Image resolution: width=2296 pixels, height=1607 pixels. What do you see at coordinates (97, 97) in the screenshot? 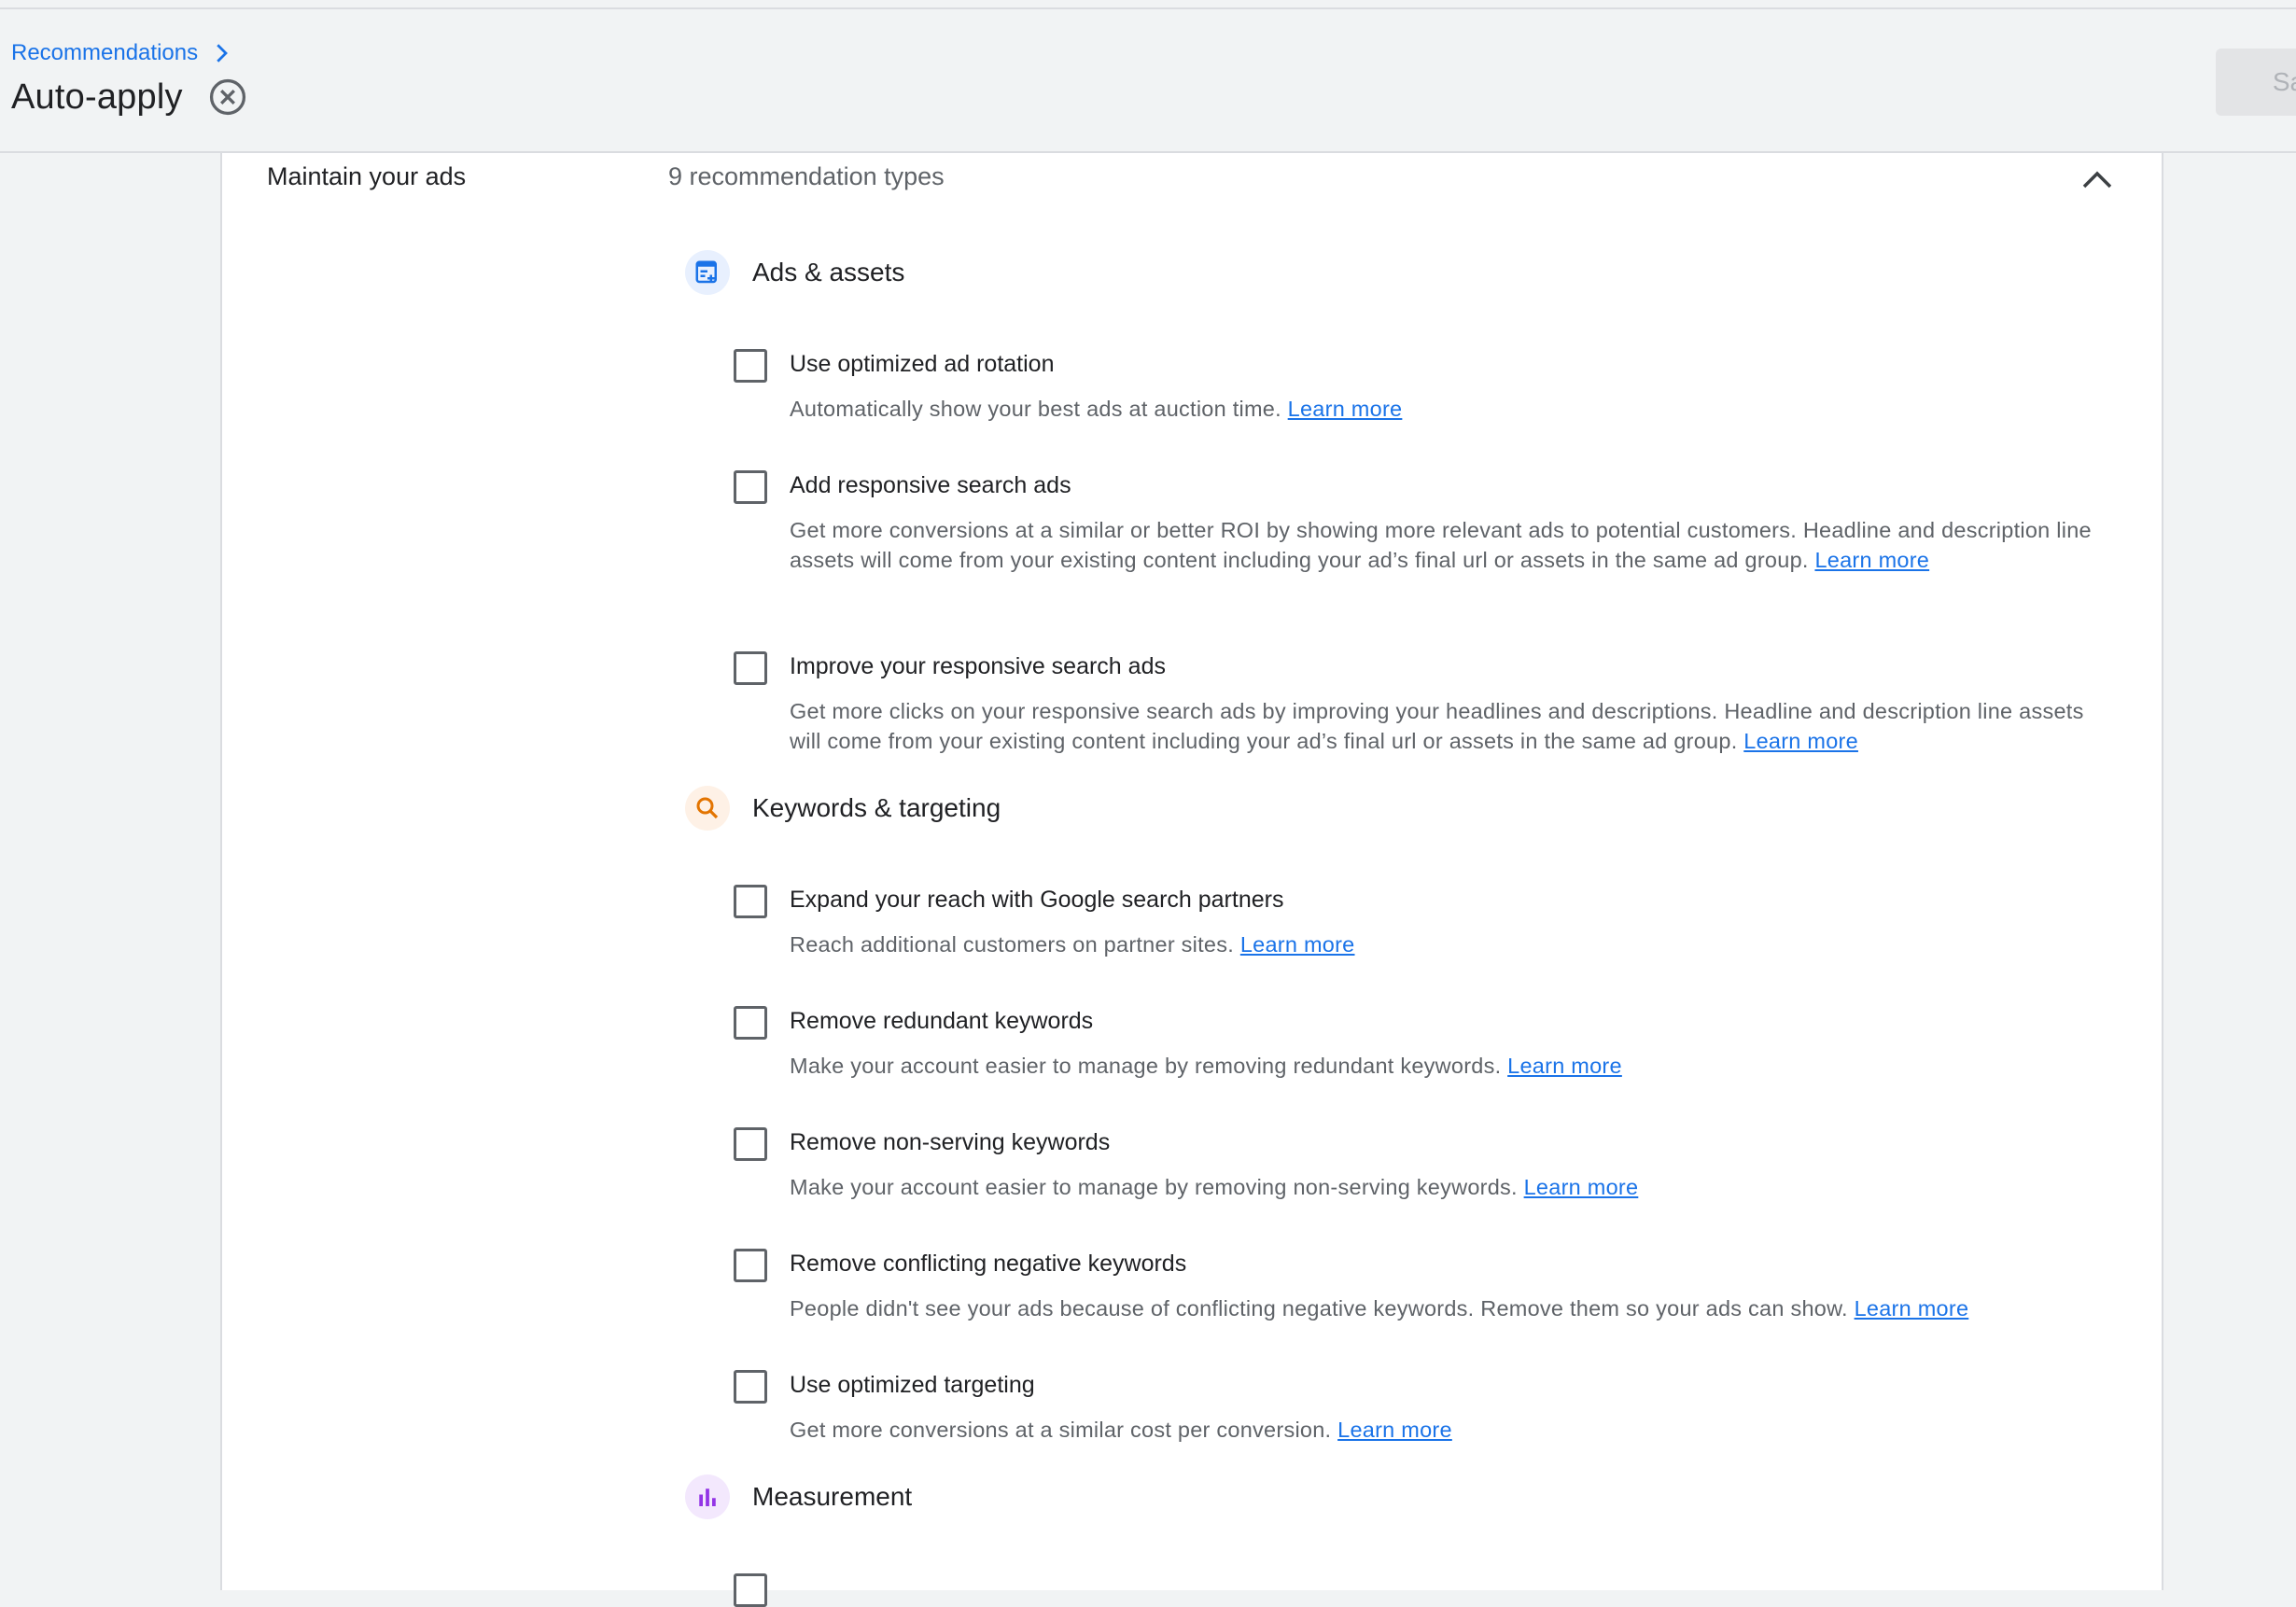
I see `page-title: Auto-apply` at bounding box center [97, 97].